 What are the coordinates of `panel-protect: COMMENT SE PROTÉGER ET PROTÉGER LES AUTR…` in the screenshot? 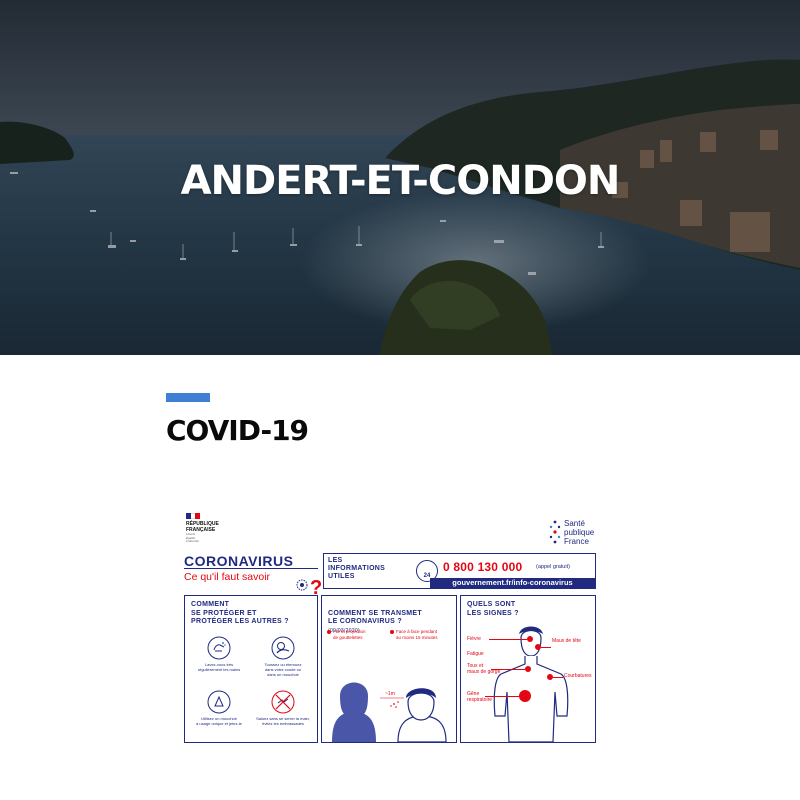 It's located at (251, 669).